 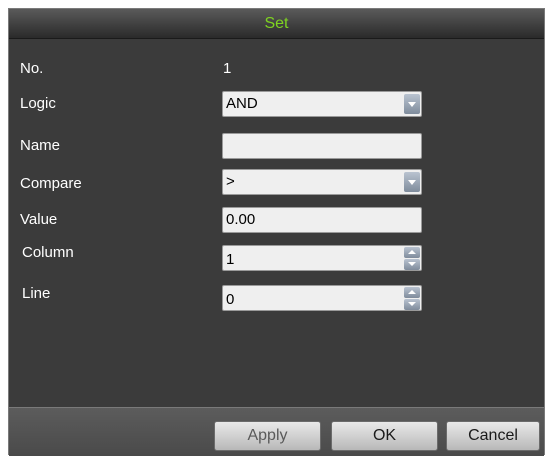 I want to click on logic-dropdown: AND, so click(x=322, y=104).